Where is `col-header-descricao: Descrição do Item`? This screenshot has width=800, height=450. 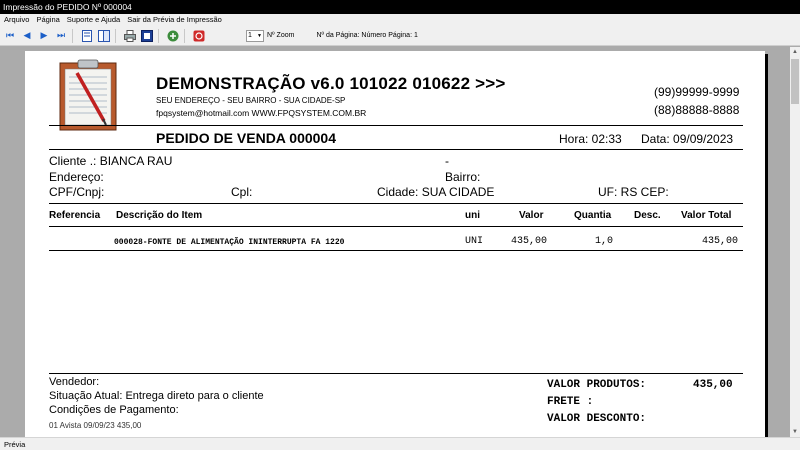 col-header-descricao: Descrição do Item is located at coordinates (159, 215).